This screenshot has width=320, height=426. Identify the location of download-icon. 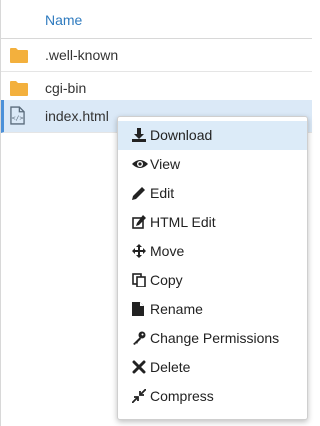
(139, 135).